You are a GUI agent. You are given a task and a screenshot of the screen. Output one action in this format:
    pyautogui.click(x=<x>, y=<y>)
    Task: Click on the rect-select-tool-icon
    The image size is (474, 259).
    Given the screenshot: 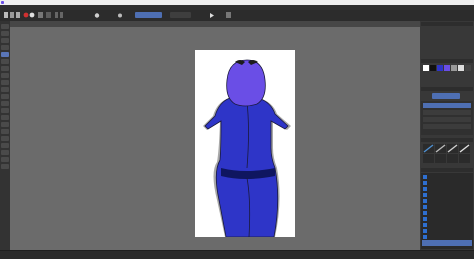 What is the action you would take?
    pyautogui.click(x=5, y=138)
    